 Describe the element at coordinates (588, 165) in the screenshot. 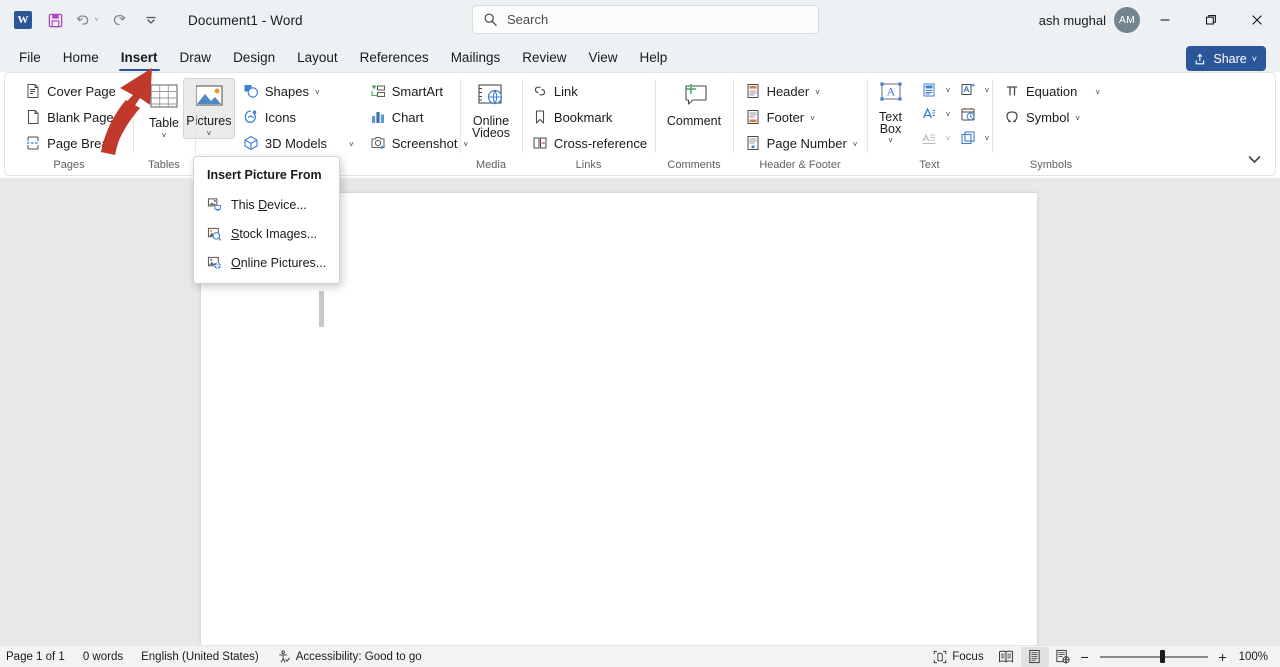

I see `group-label-links: Links` at that location.